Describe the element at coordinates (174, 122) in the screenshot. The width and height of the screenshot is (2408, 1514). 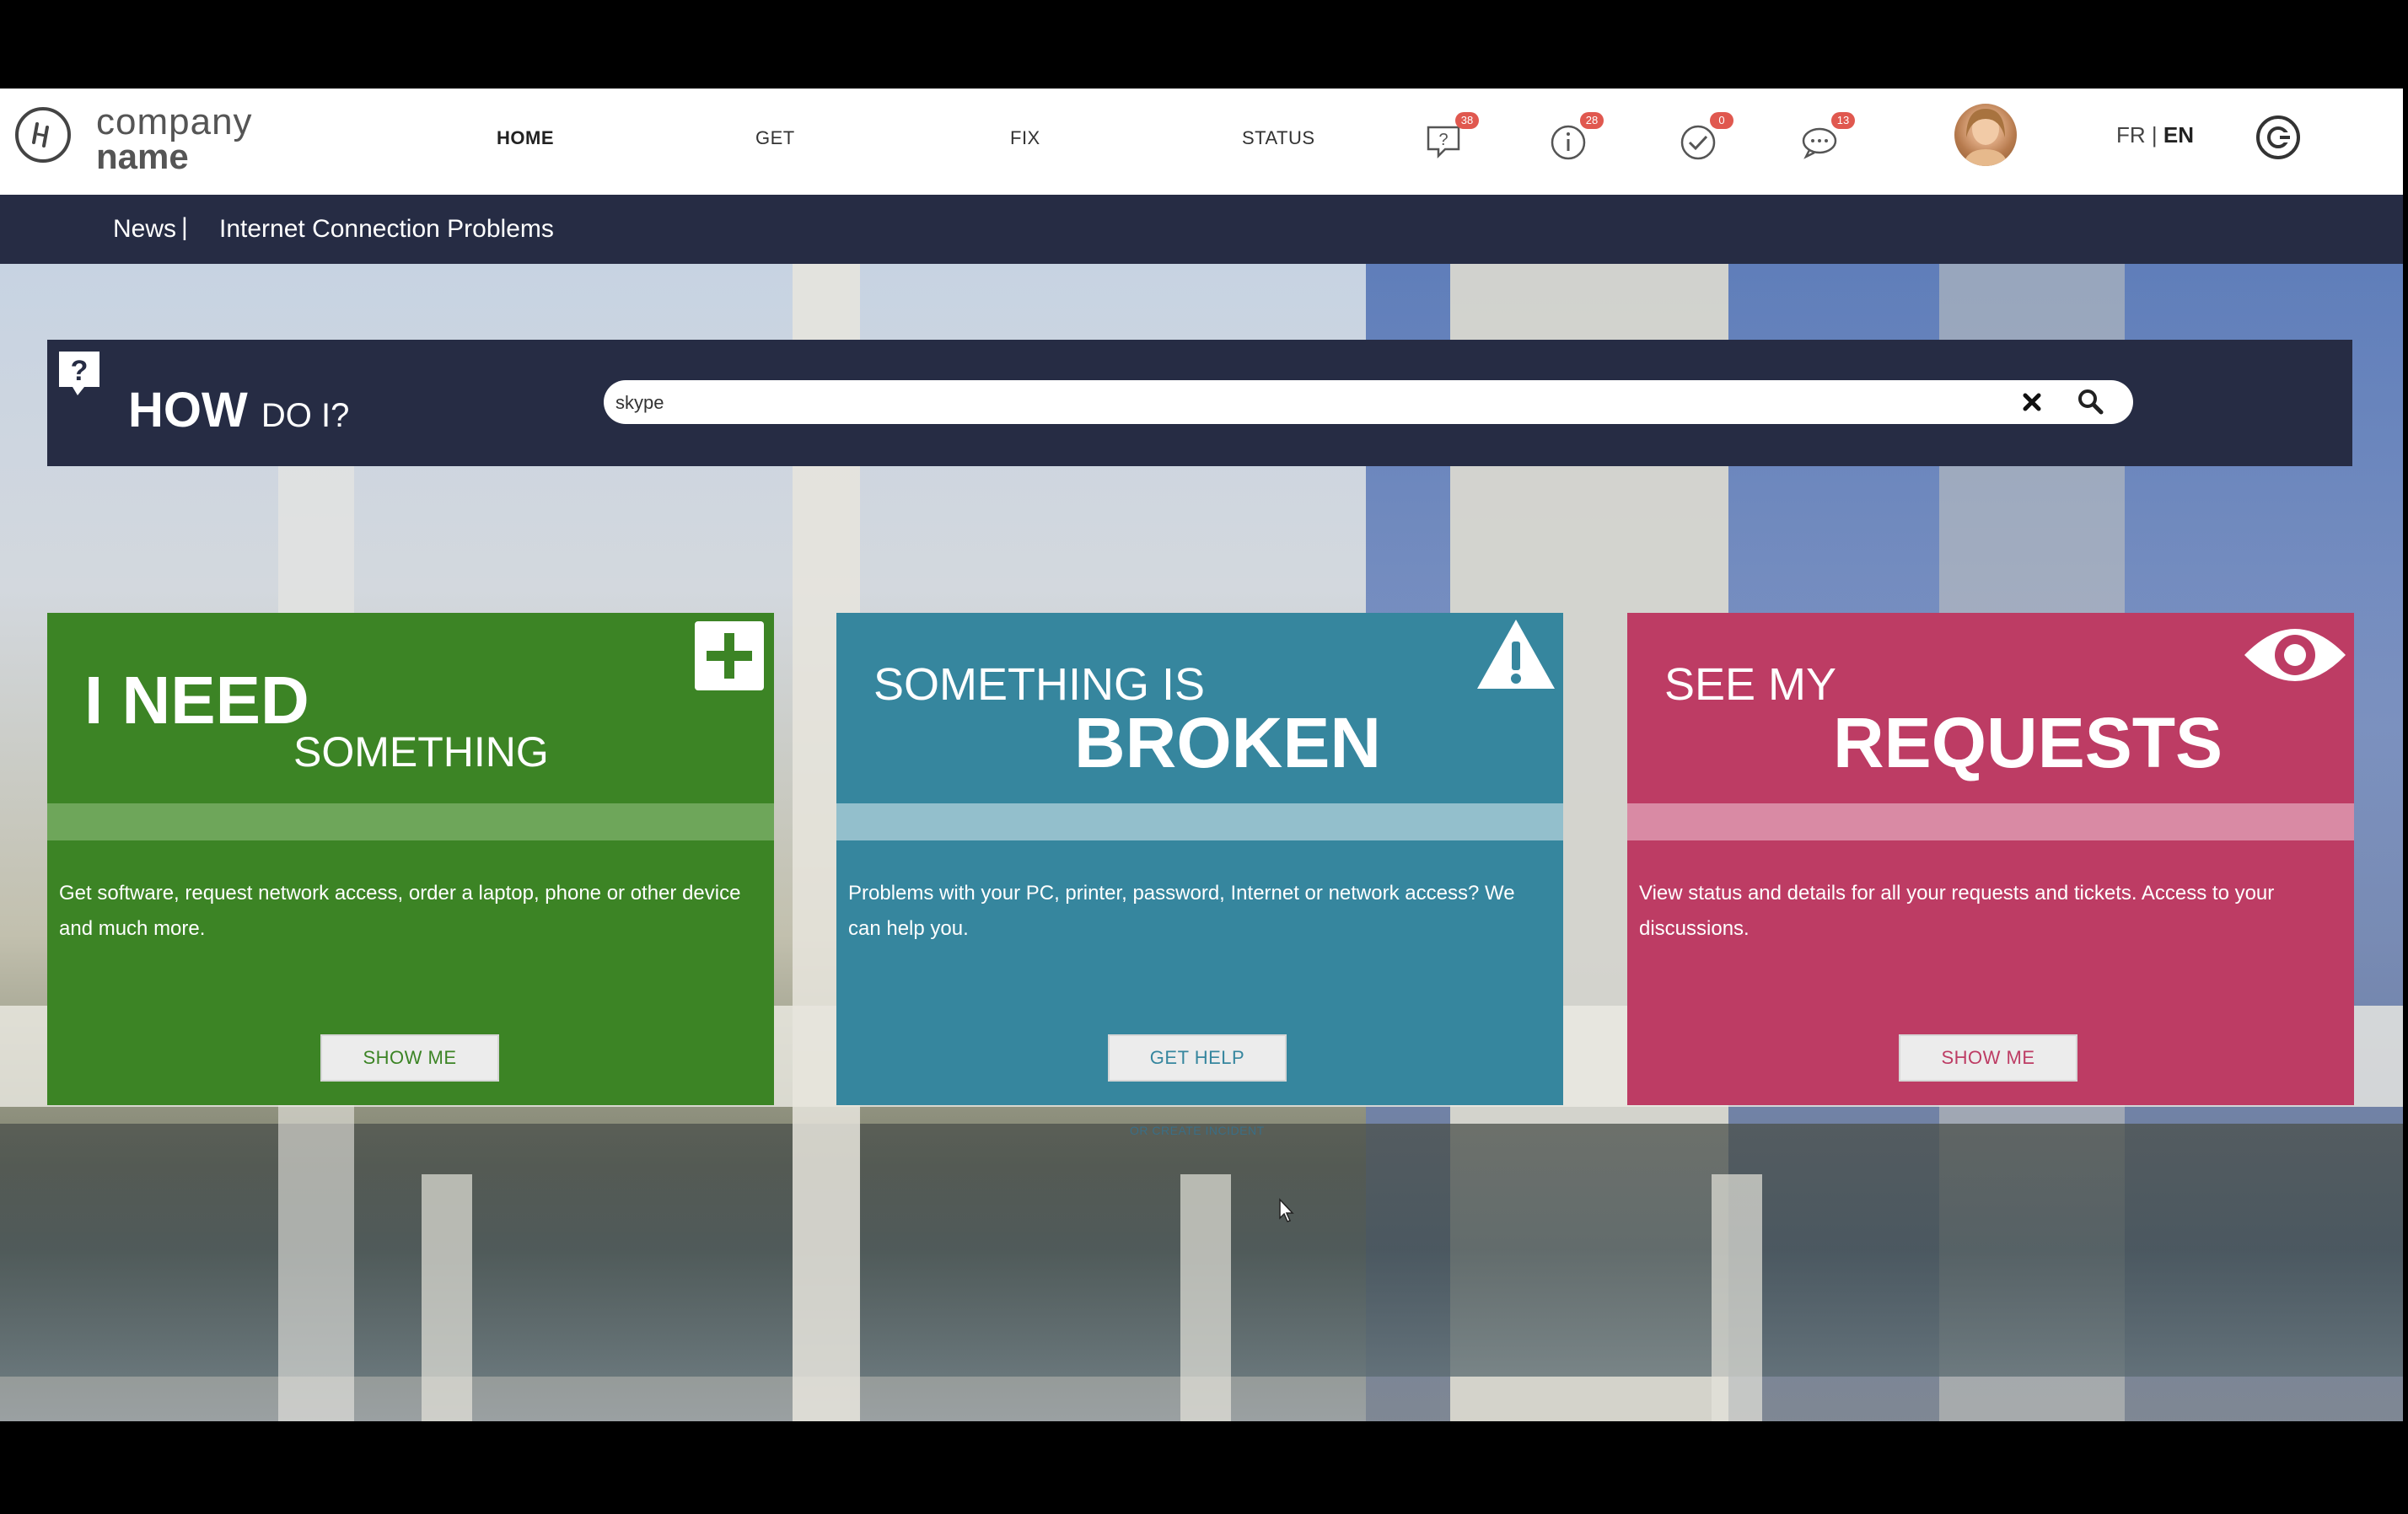
I see `logo-line-company: company` at that location.